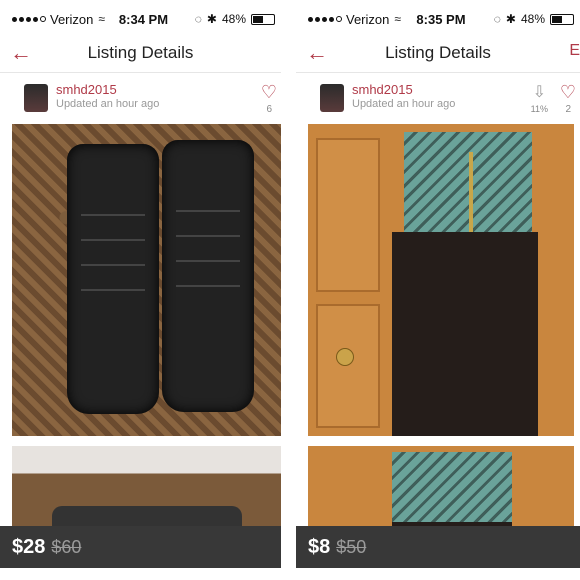 Image resolution: width=580 pixels, height=580 pixels. I want to click on seller-row: smhd2015 Updated an hour ago ♡ 6, so click(140, 100).